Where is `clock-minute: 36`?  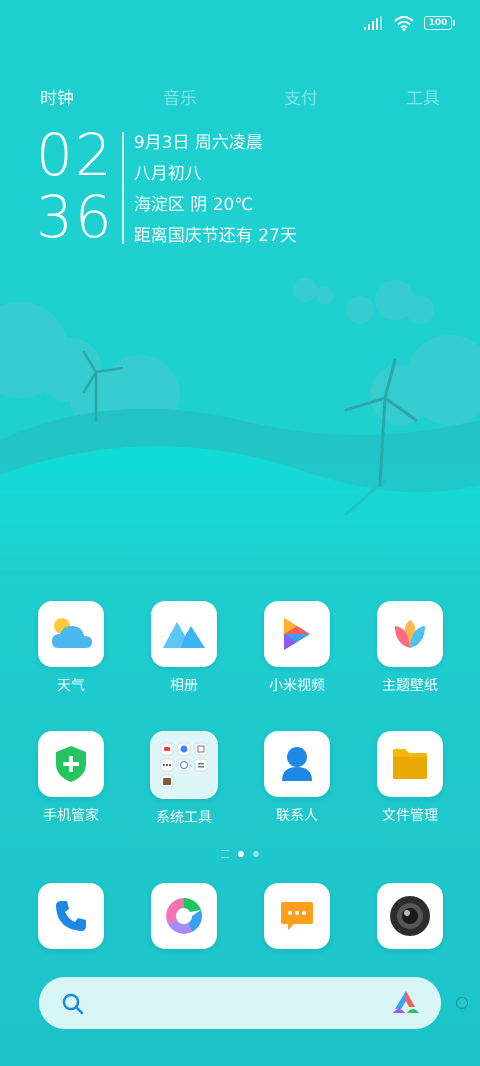
clock-minute: 36 is located at coordinates (75, 217).